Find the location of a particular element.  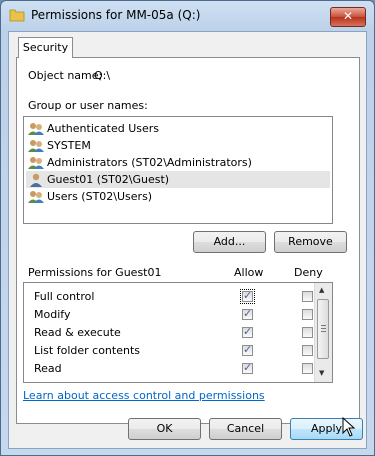

permission-row: Read & execute is located at coordinates (169, 333).